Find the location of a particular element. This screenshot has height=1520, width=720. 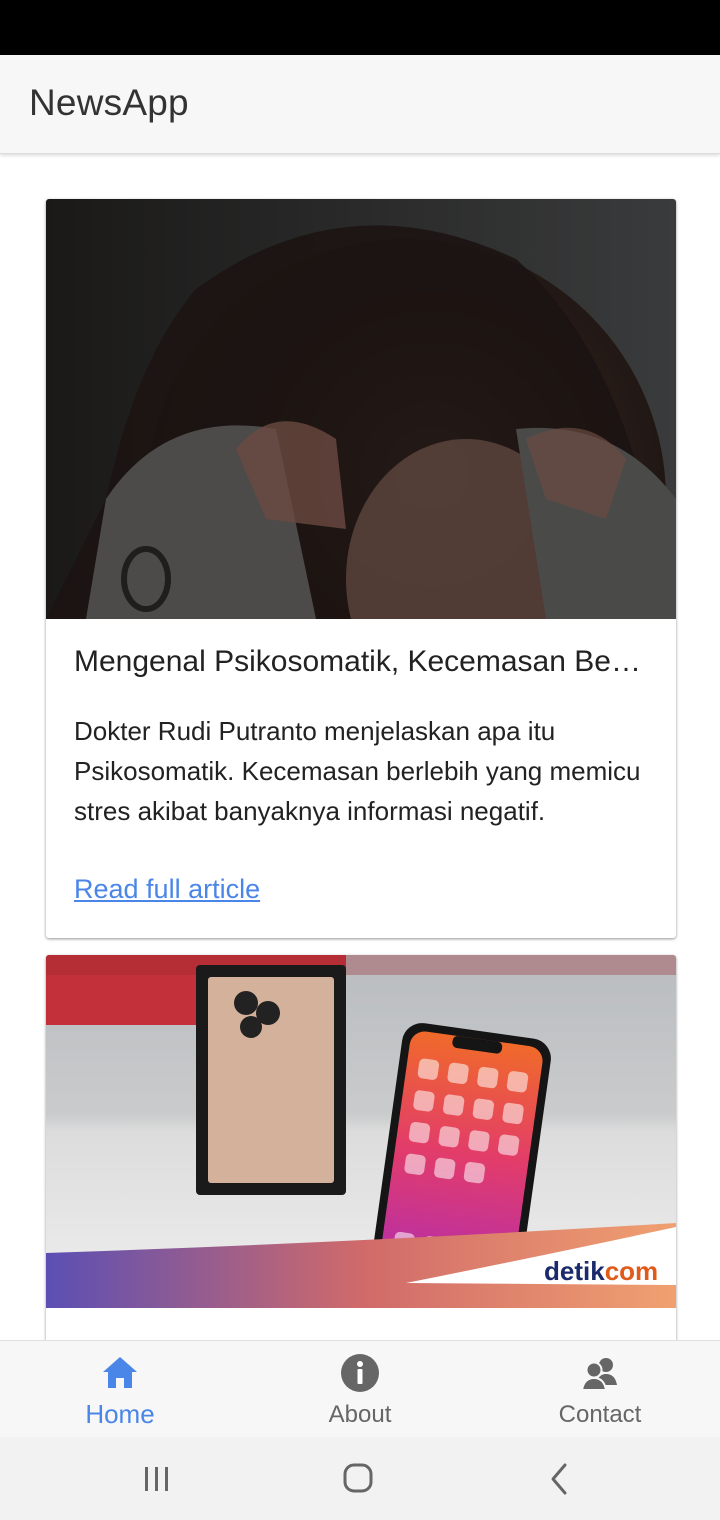

home-circle-icon is located at coordinates (358, 1479).